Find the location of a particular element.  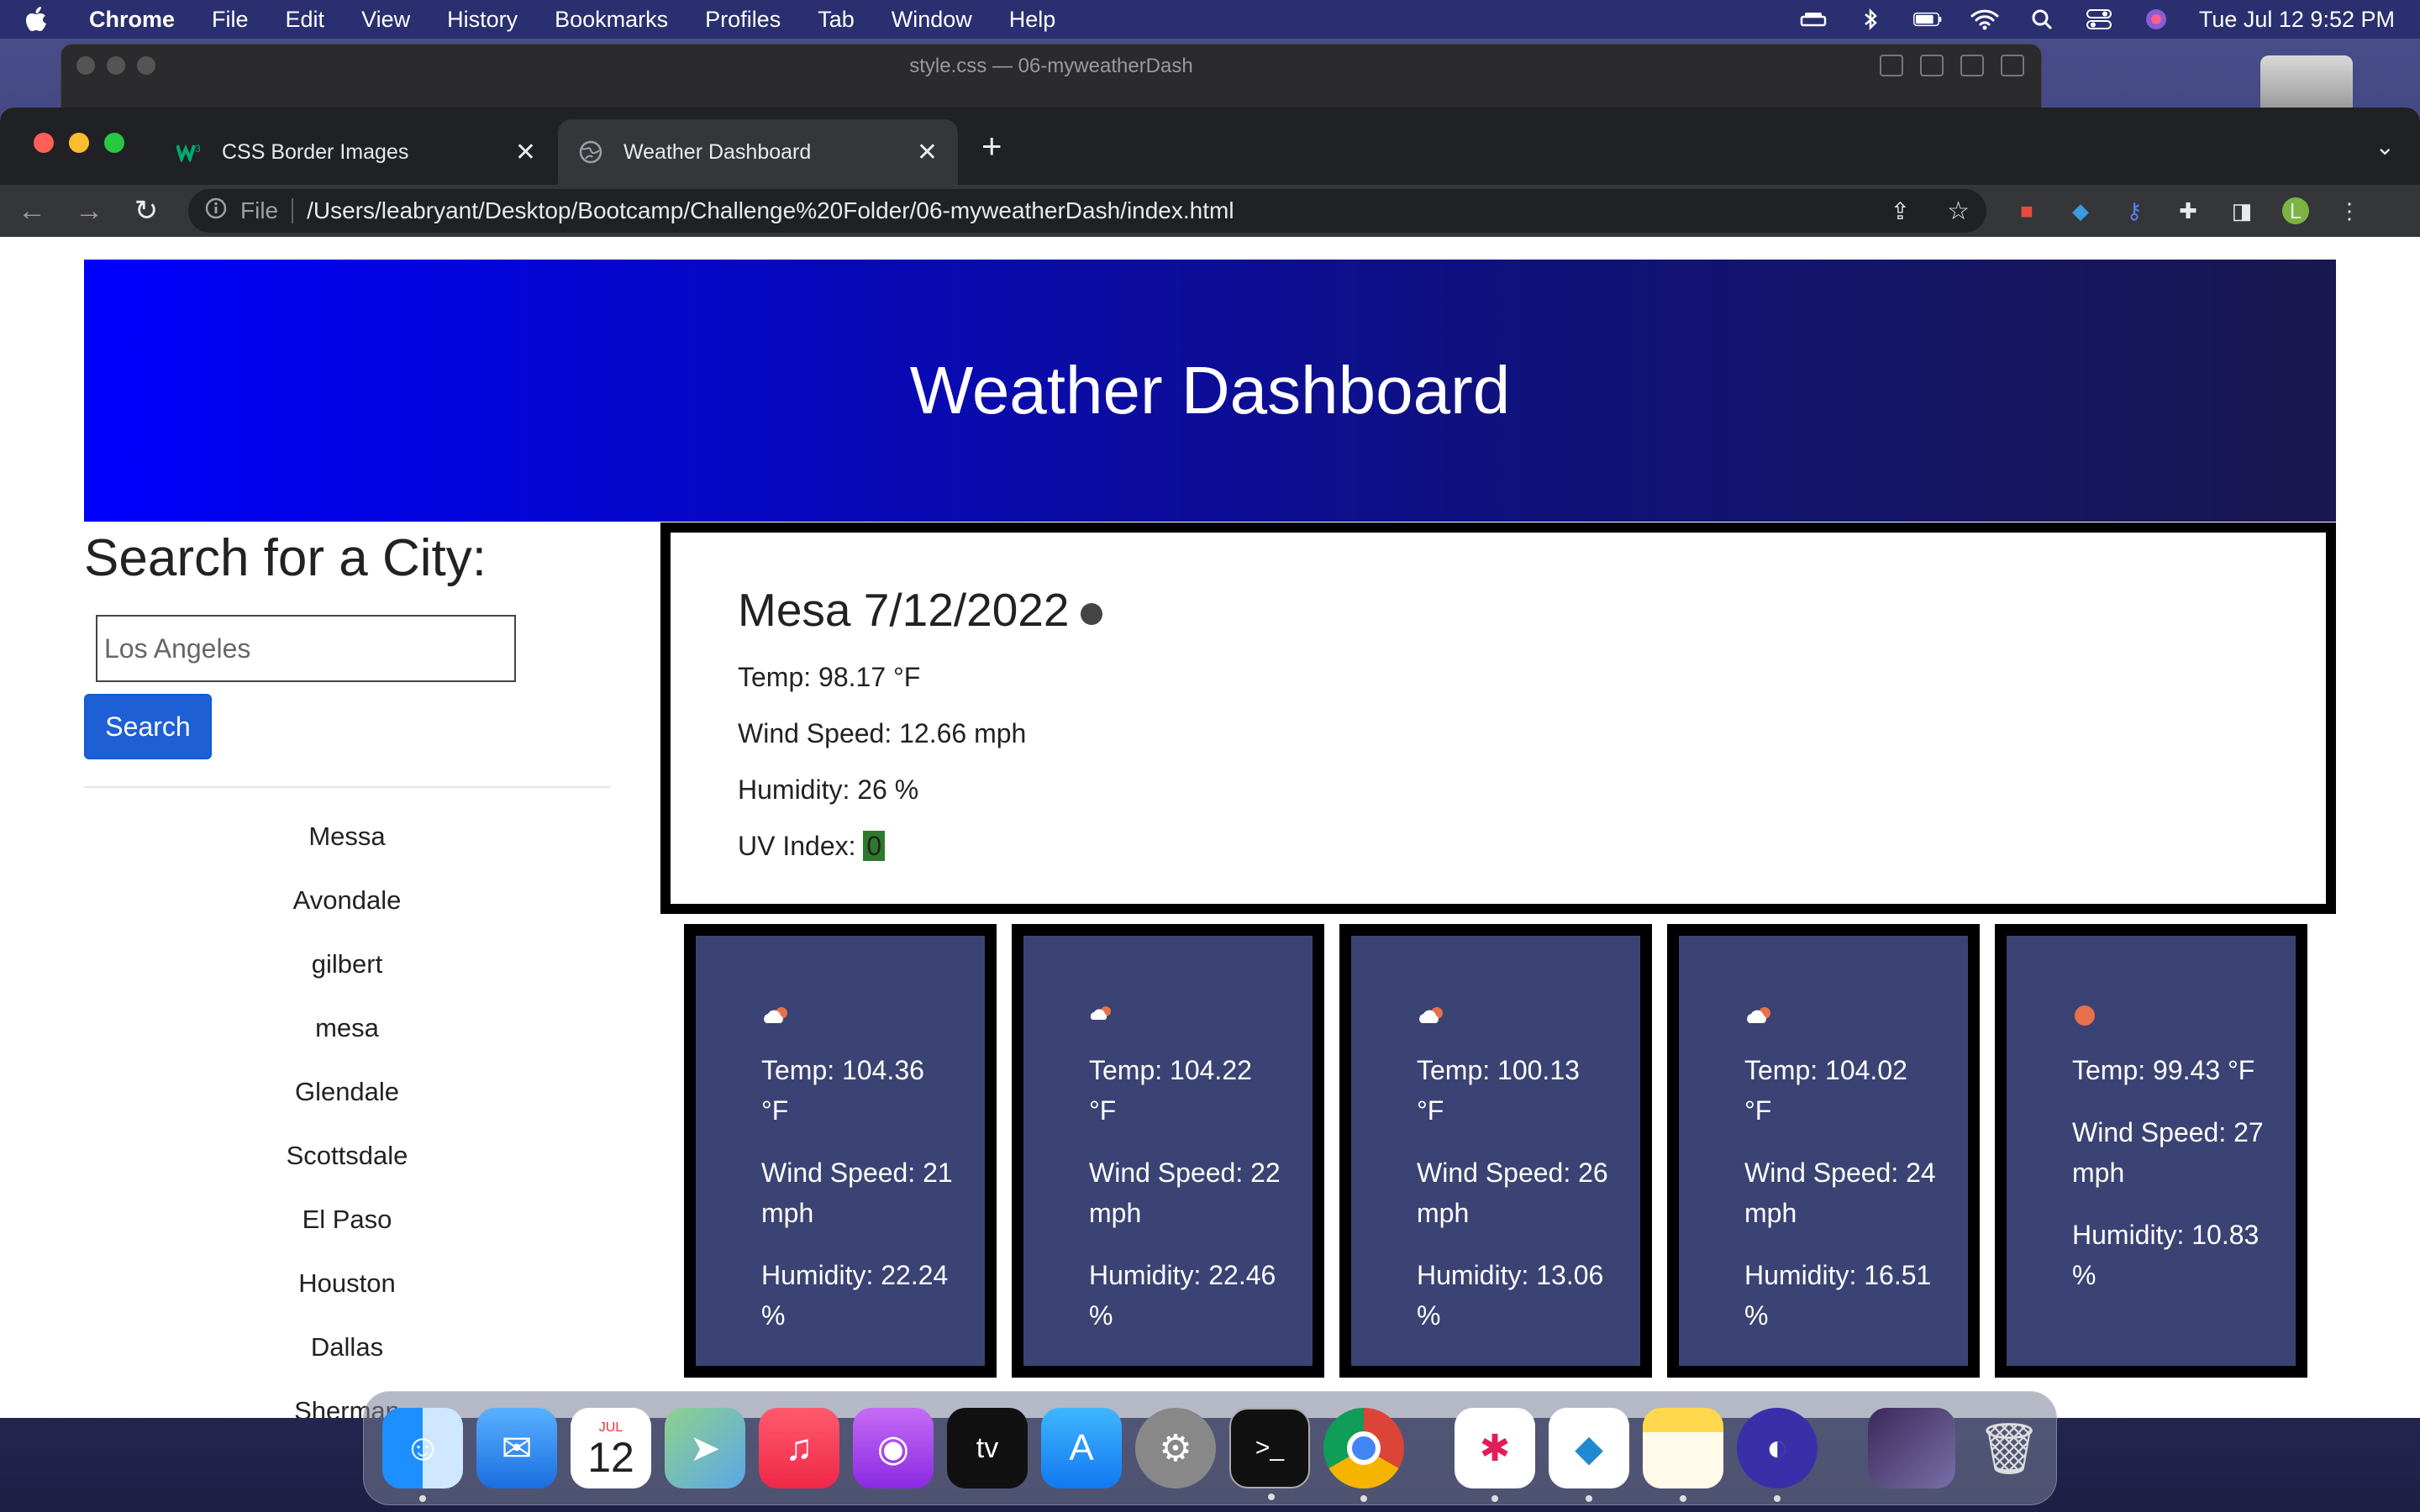

bluetooth-icon is located at coordinates (1870, 19).